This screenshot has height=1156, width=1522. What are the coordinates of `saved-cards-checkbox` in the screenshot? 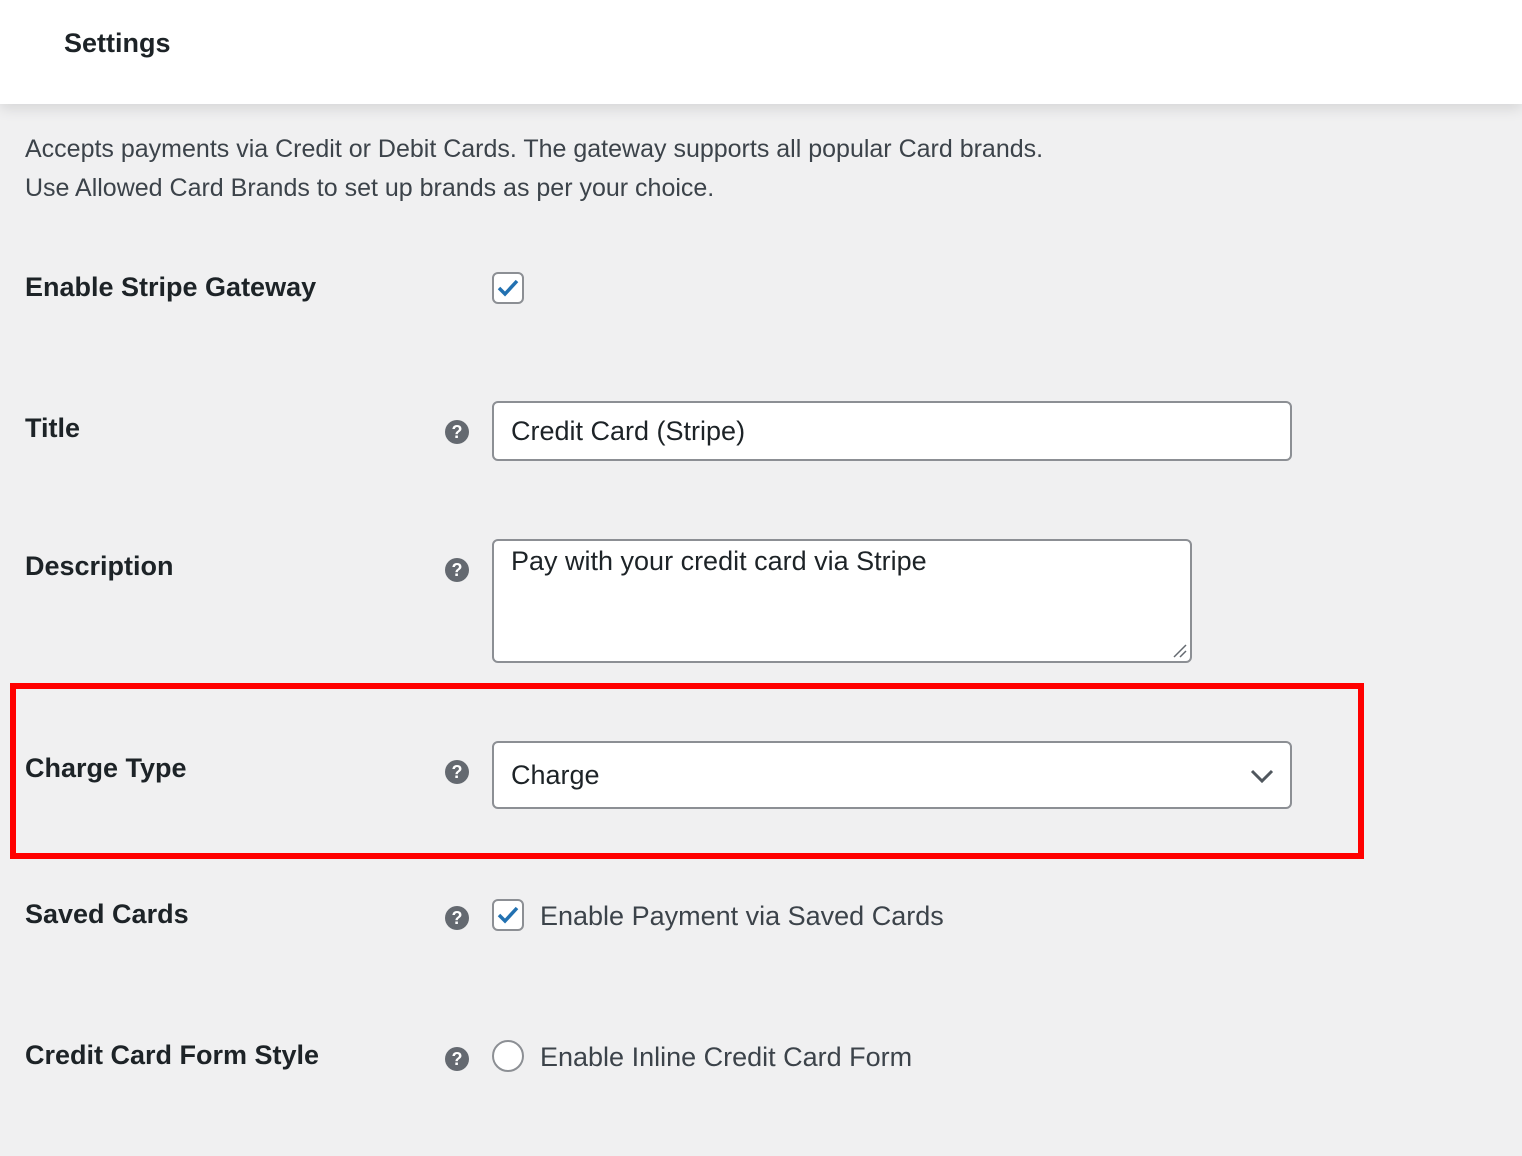 It's located at (508, 915).